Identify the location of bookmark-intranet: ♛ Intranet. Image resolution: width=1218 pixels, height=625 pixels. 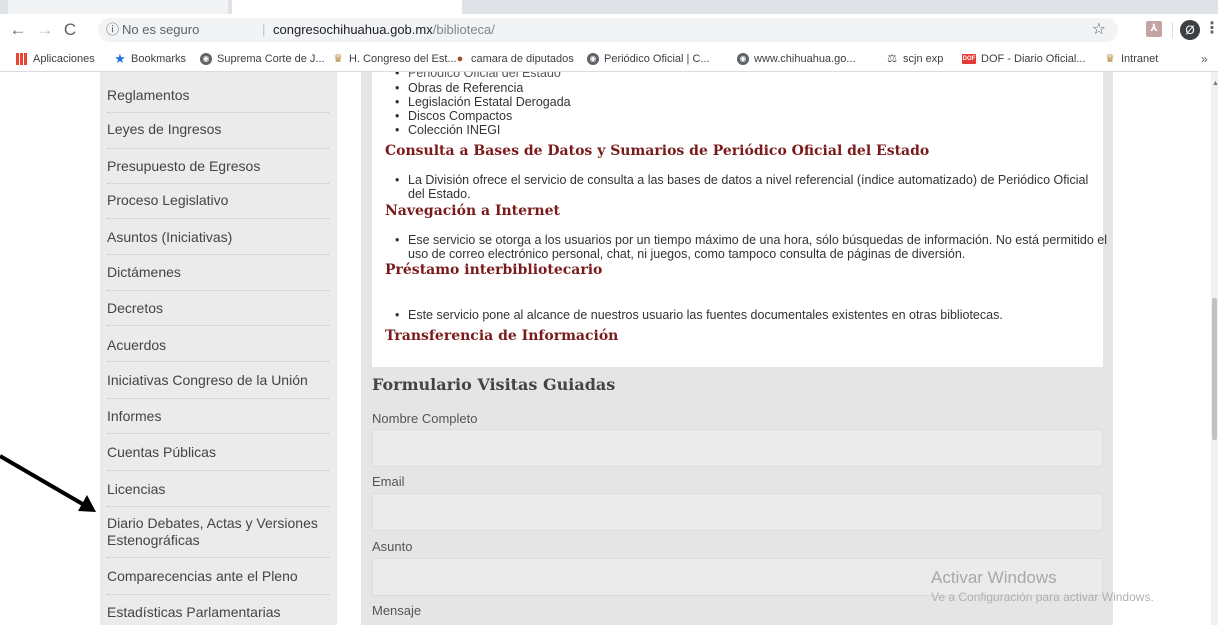
(1131, 59).